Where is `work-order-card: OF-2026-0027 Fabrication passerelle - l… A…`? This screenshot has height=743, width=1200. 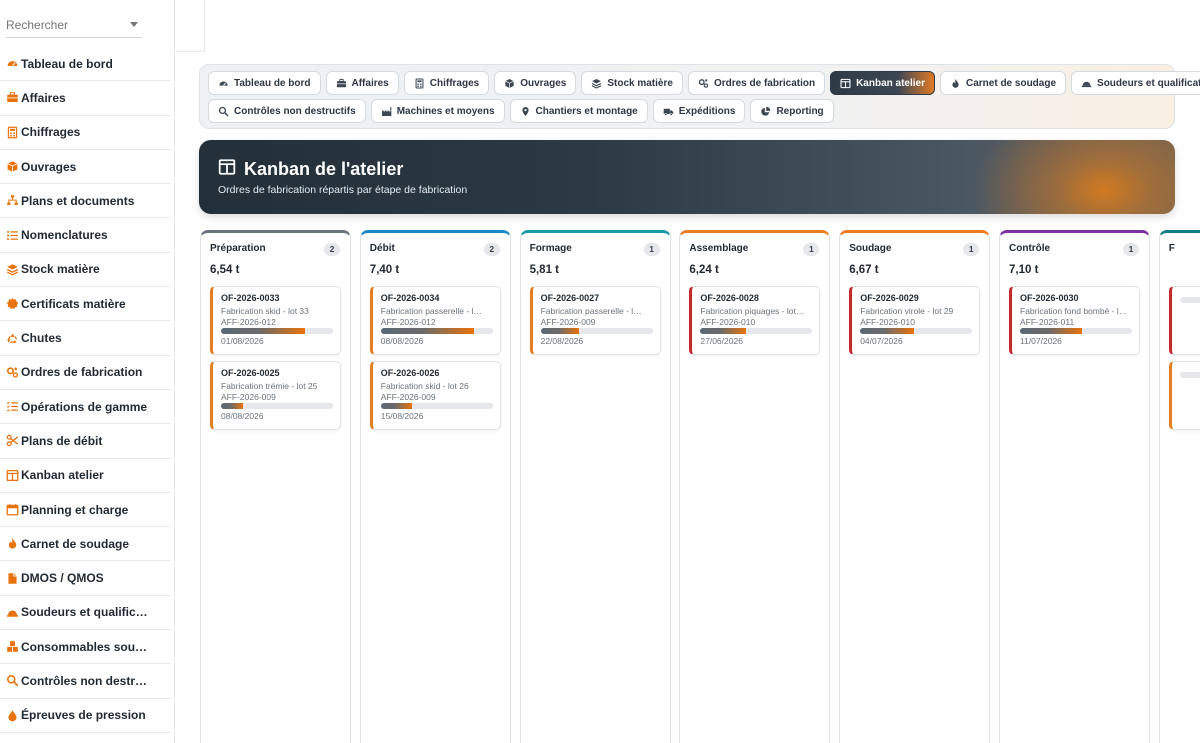
work-order-card: OF-2026-0027 Fabrication passerelle - l… A… is located at coordinates (595, 320).